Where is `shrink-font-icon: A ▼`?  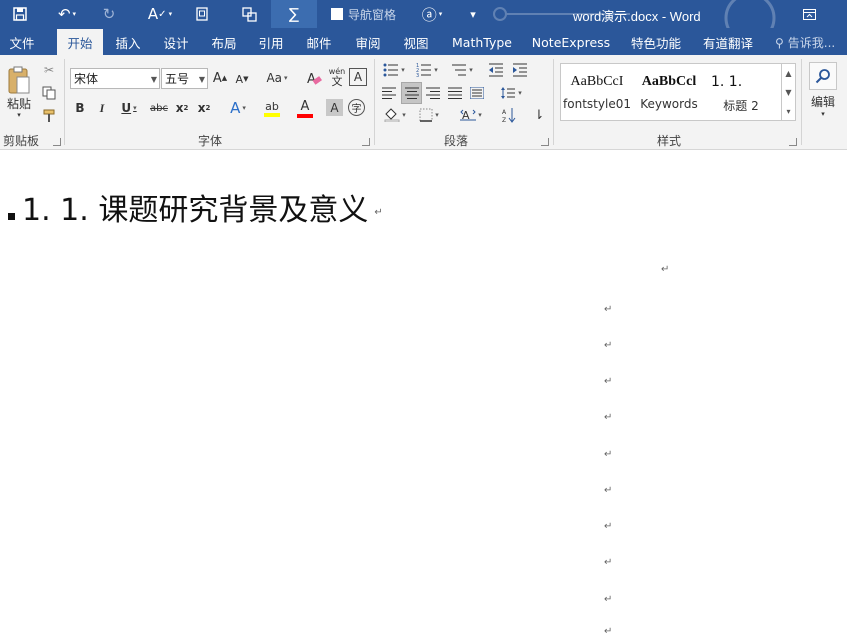 shrink-font-icon: A ▼ is located at coordinates (242, 79).